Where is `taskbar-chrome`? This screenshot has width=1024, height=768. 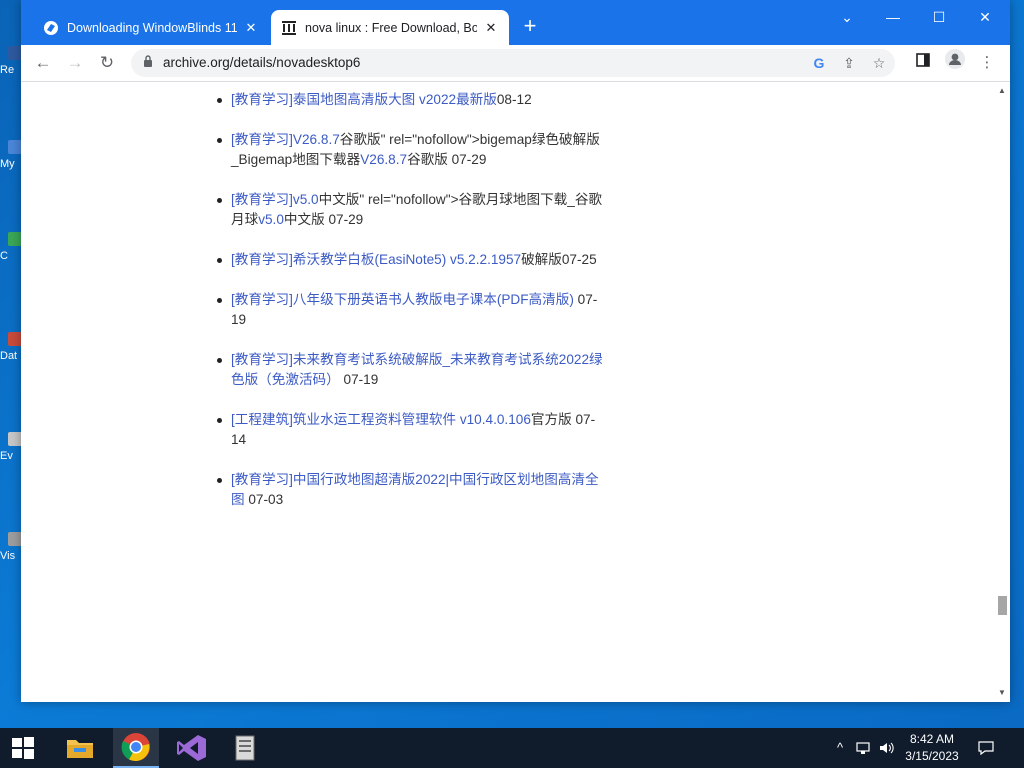
taskbar-chrome is located at coordinates (136, 748).